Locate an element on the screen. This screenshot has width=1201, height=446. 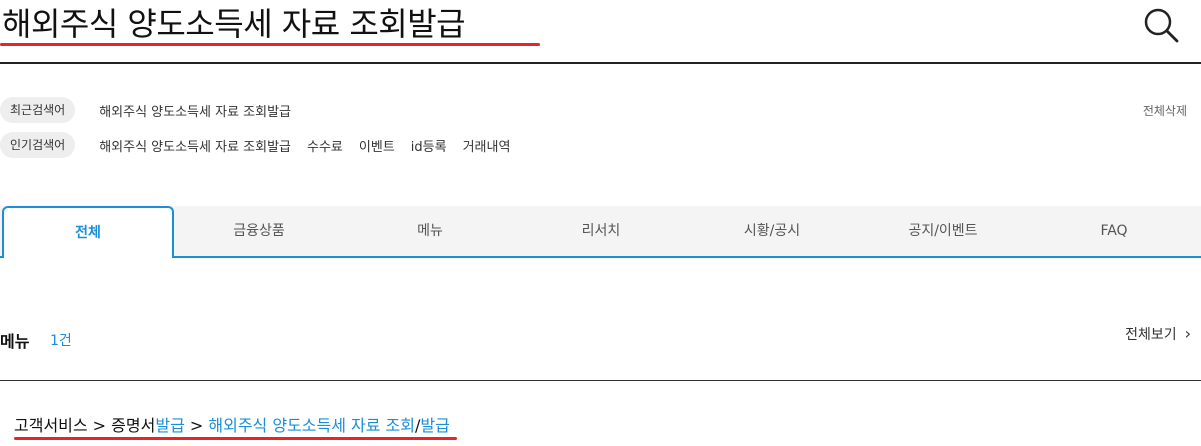
view-all-link: 전체보기 › is located at coordinates (1158, 334).